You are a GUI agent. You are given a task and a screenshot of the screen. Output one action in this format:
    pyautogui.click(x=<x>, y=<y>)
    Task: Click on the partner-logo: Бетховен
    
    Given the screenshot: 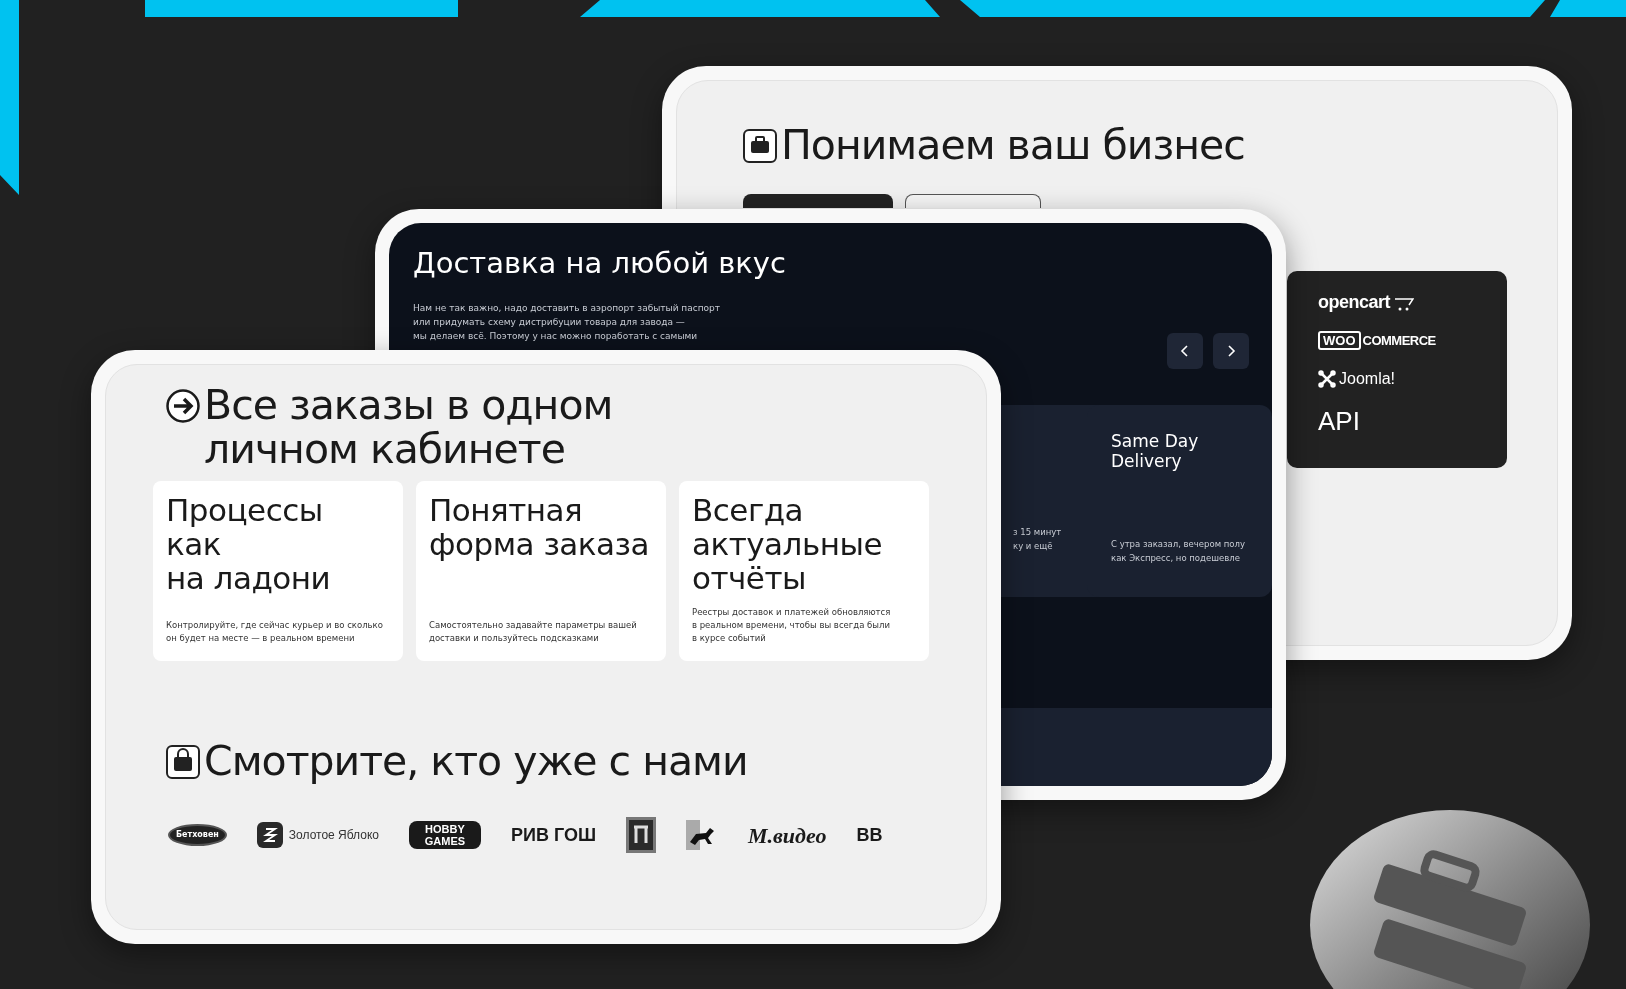 What is the action you would take?
    pyautogui.click(x=197, y=835)
    